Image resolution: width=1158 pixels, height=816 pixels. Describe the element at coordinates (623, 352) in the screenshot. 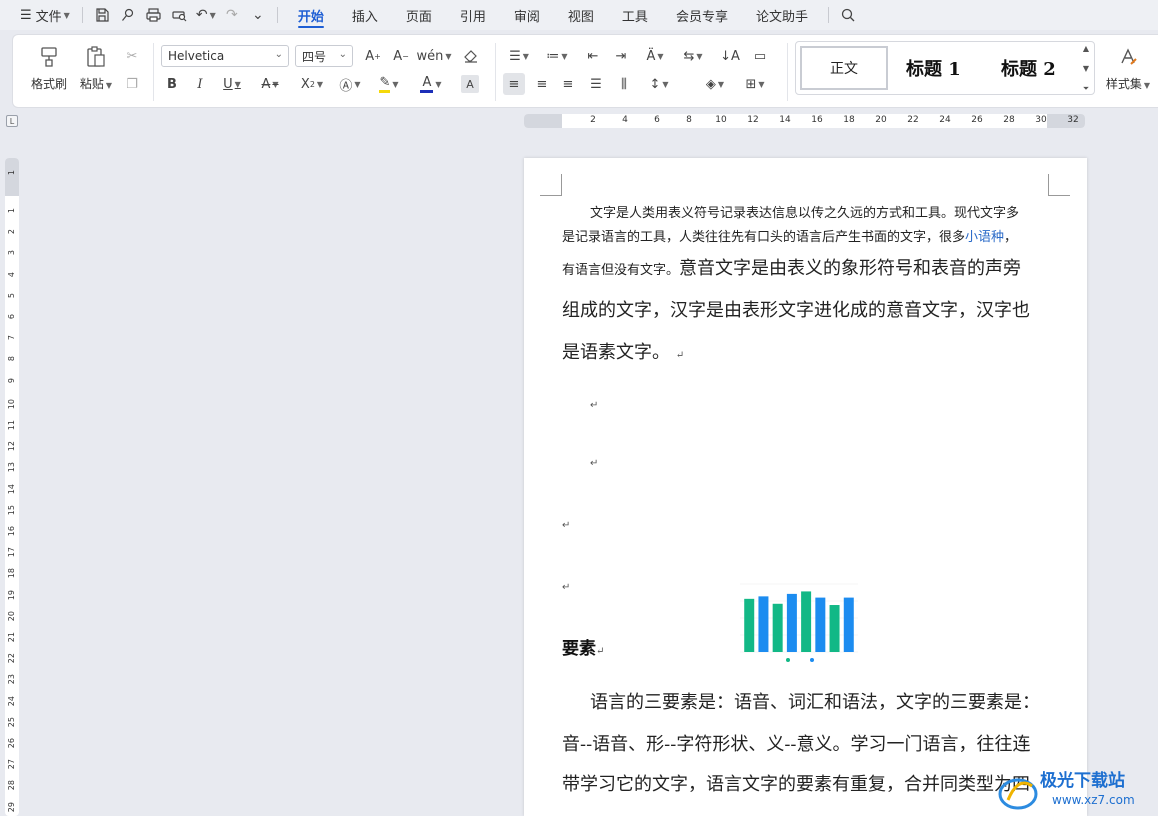

I see `paragraph-line: 是语素文字。 ↵` at that location.